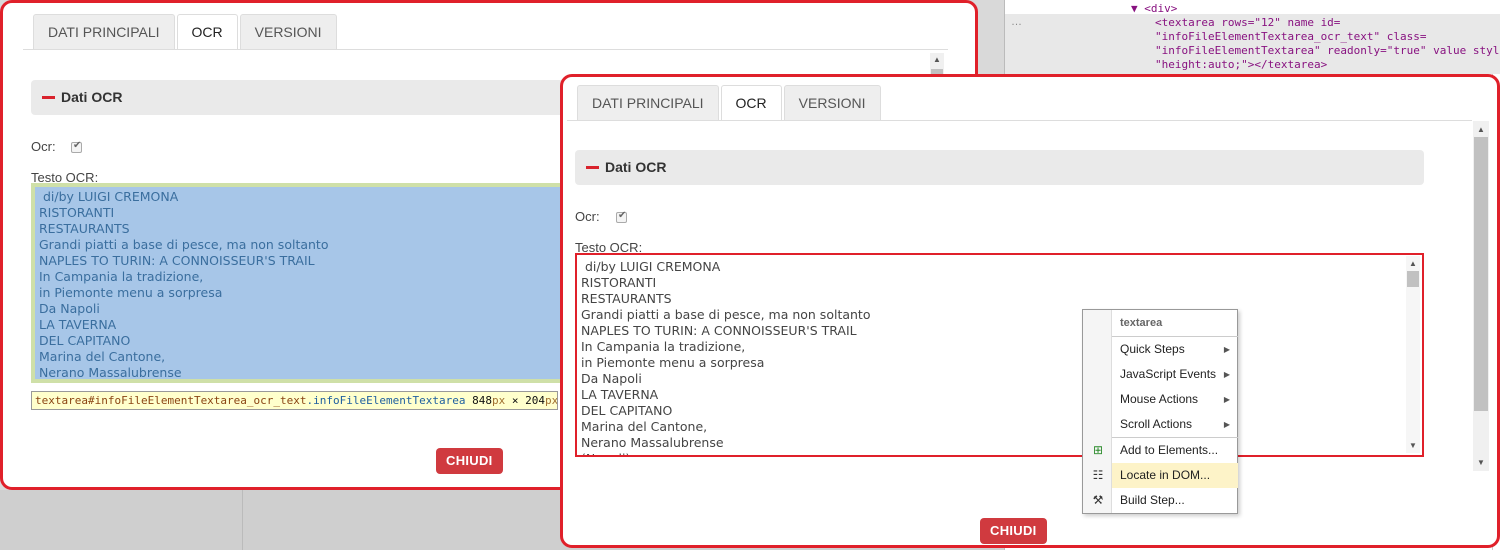  I want to click on menu-item-scroll-actions: Scroll Actions ▶, so click(1175, 424).